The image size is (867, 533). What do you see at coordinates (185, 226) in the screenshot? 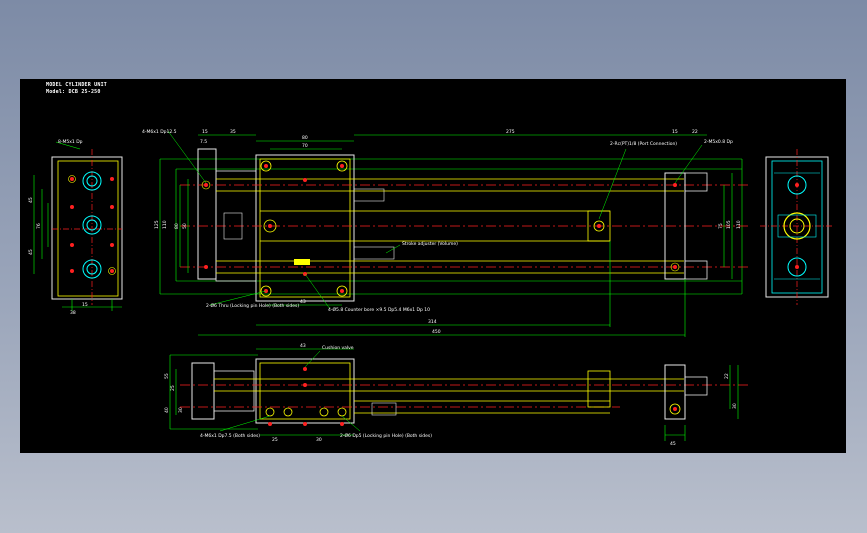
I see `dim-left-4: 50` at bounding box center [185, 226].